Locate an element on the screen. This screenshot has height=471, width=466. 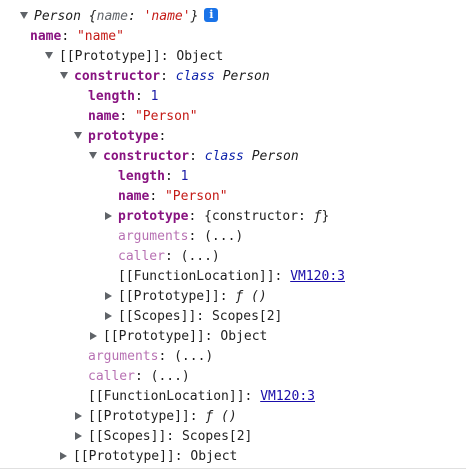
property-value: "name" is located at coordinates (100, 36).